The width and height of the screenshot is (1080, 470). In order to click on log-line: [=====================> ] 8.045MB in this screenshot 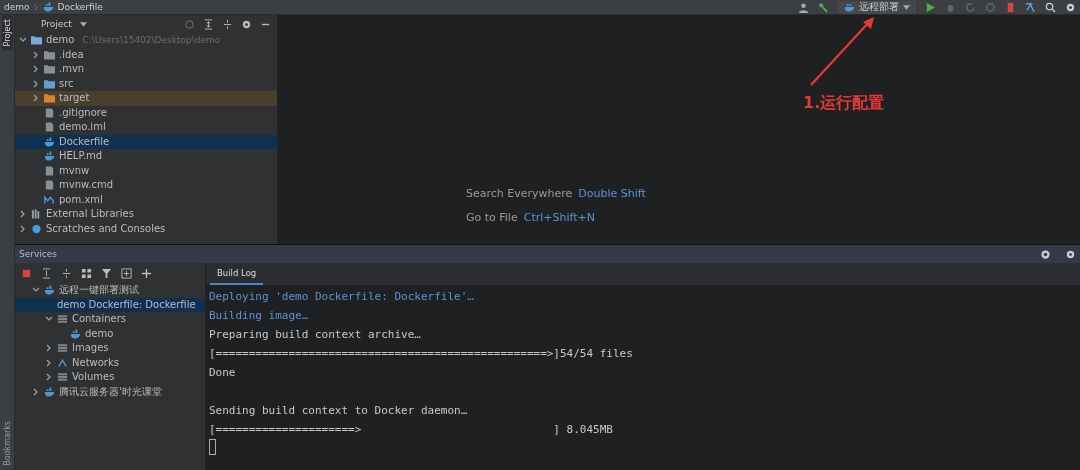, I will do `click(411, 429)`.